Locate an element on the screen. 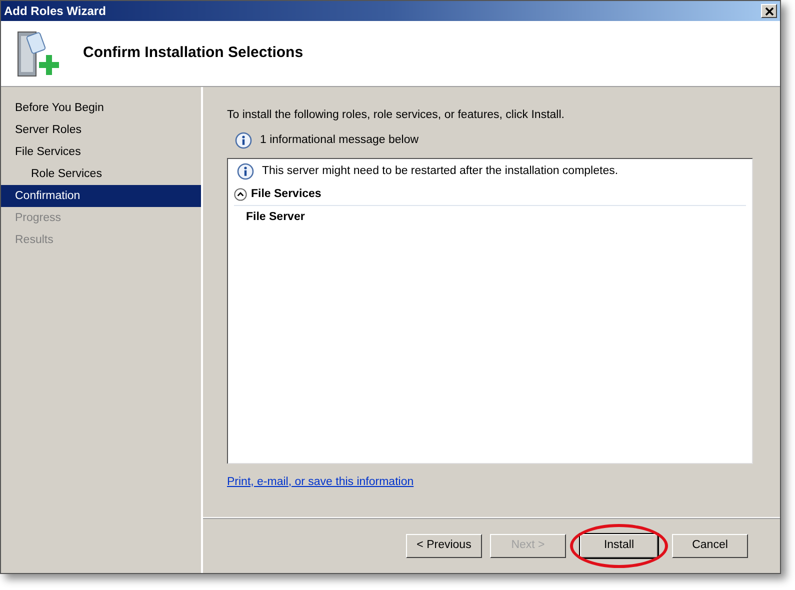 The image size is (795, 590). collapse-icon is located at coordinates (240, 194).